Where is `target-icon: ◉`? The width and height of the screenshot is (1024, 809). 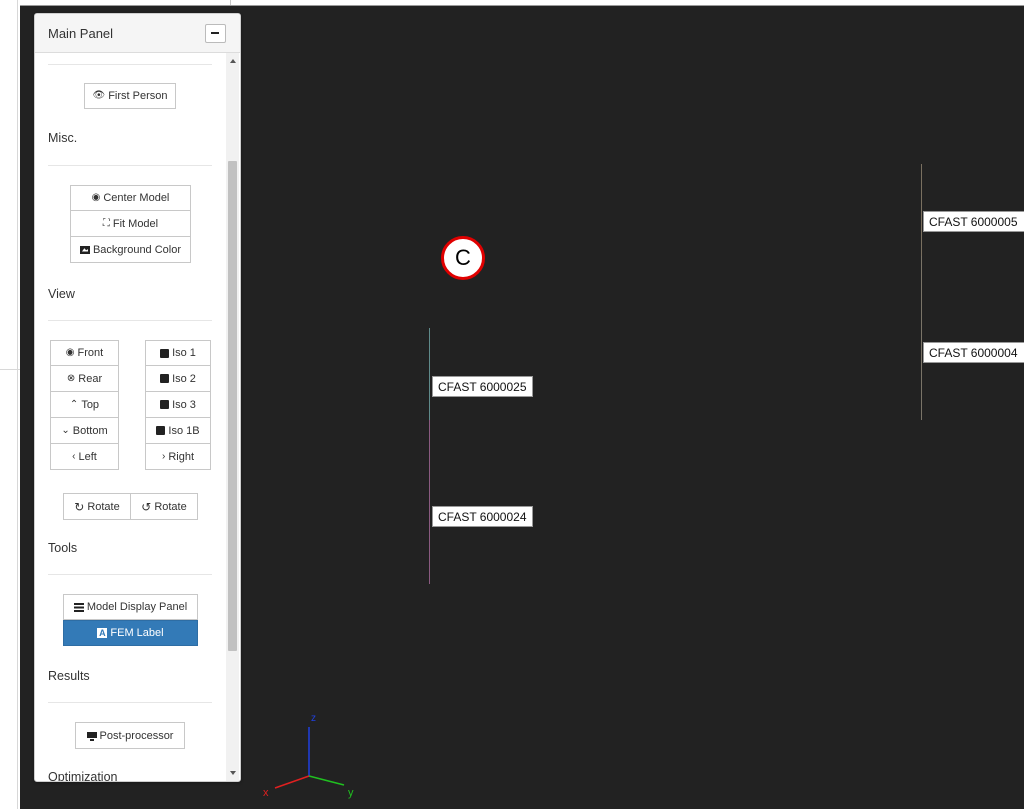 target-icon: ◉ is located at coordinates (96, 197).